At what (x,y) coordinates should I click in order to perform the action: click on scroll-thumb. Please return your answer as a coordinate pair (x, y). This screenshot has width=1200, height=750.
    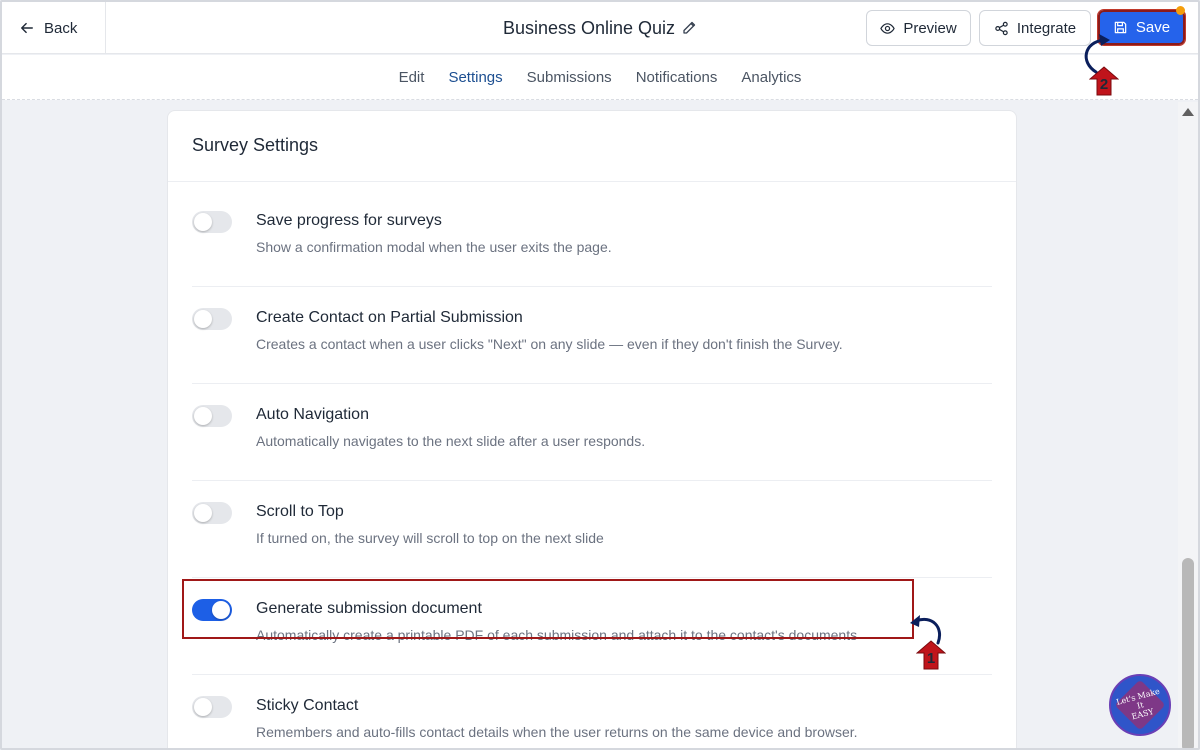
    Looking at the image, I should click on (1188, 653).